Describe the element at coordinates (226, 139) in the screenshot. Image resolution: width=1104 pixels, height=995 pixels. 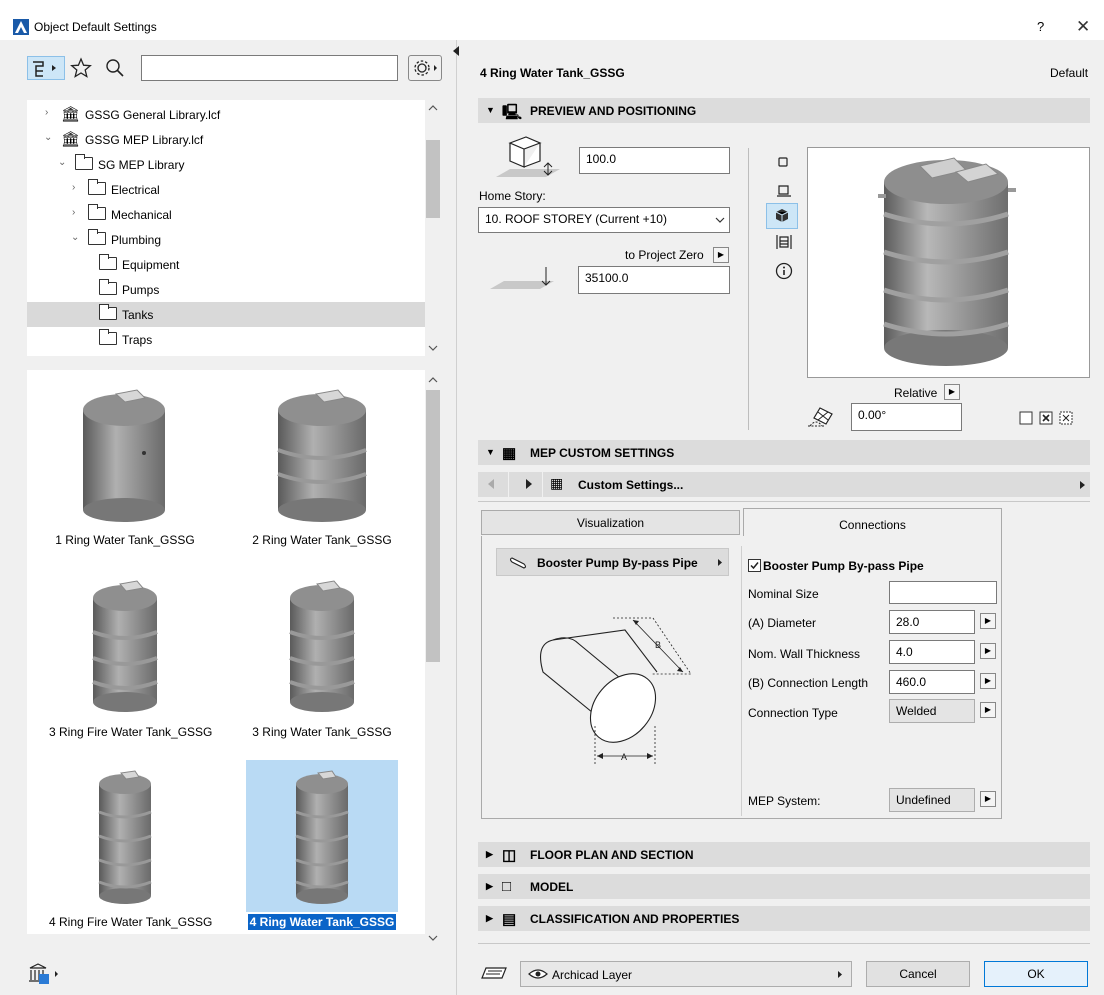
I see `tree-item-gssg-mep: ⌄ 🏛 GSSG MEP Library.lcf` at that location.